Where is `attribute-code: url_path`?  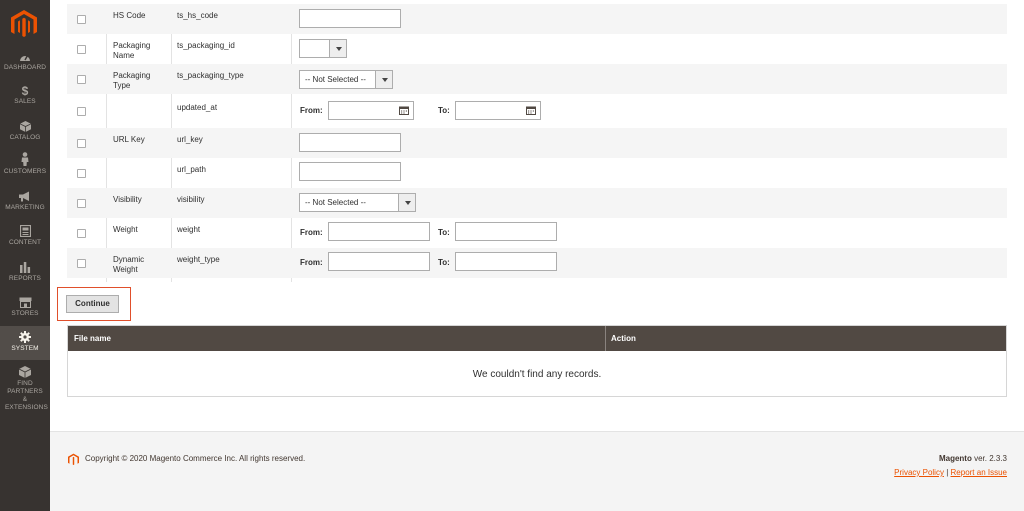
attribute-code: url_path is located at coordinates (191, 169).